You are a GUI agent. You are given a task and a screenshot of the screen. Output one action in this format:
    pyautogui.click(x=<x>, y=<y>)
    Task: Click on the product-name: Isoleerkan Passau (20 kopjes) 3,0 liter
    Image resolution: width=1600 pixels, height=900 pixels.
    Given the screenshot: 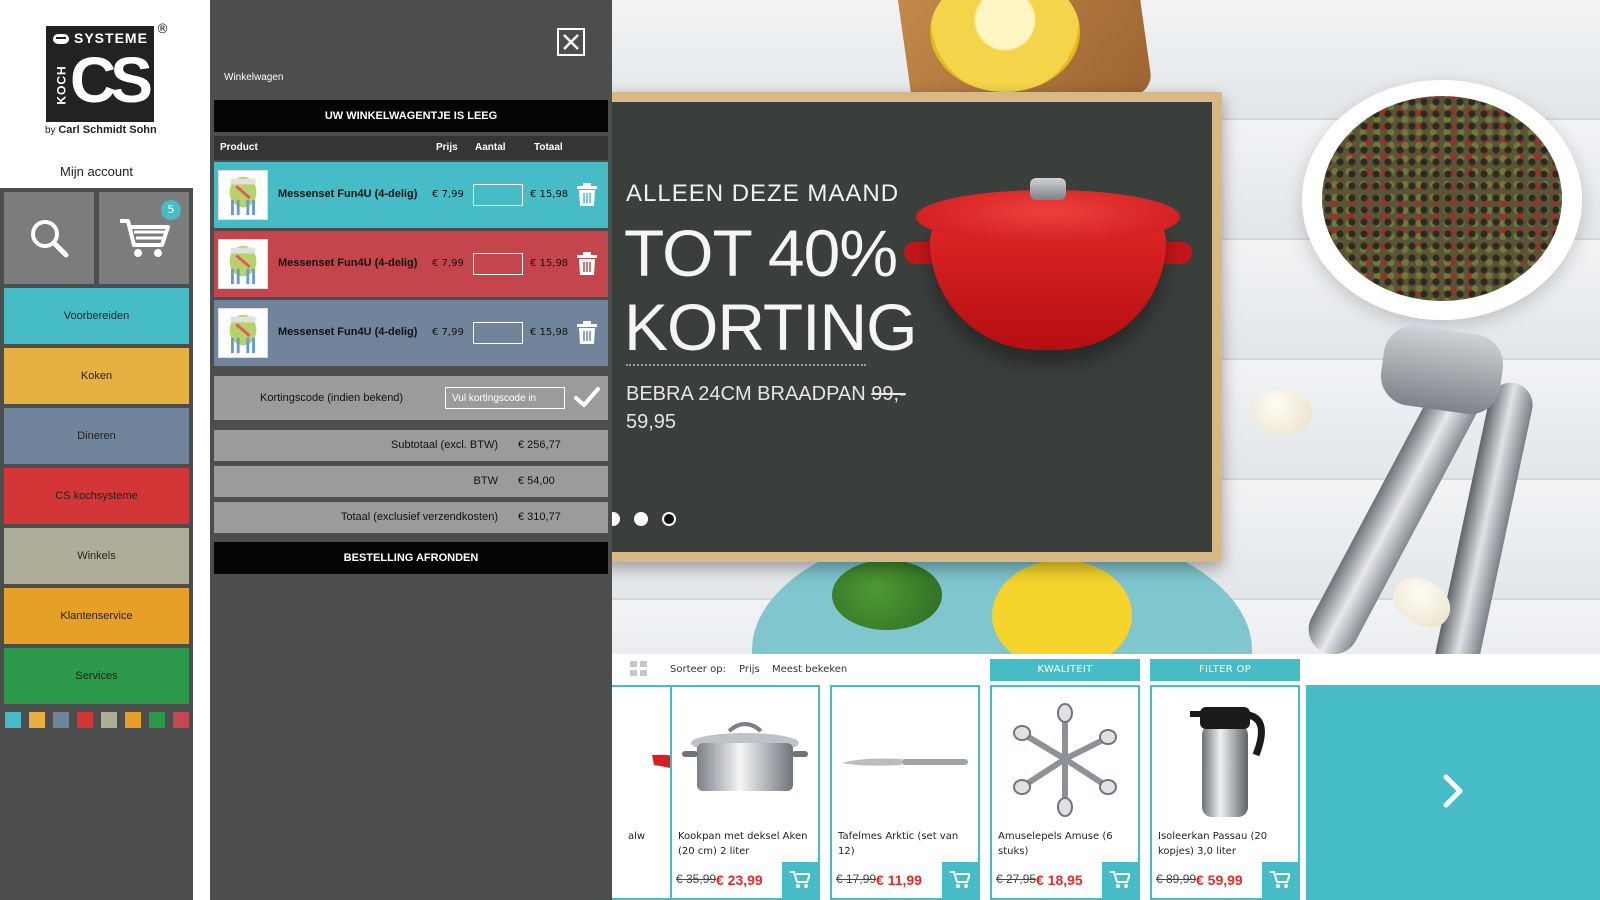 What is the action you would take?
    pyautogui.click(x=1226, y=844)
    